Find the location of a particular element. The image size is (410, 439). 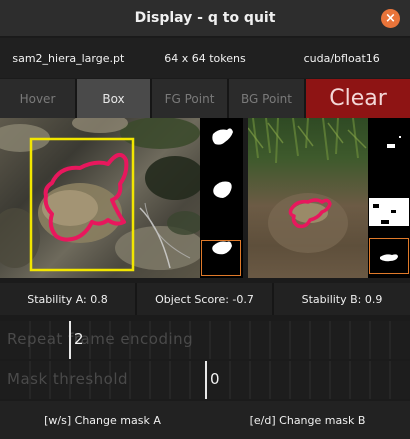

bg-point-mode-button: BG Point is located at coordinates (266, 98).